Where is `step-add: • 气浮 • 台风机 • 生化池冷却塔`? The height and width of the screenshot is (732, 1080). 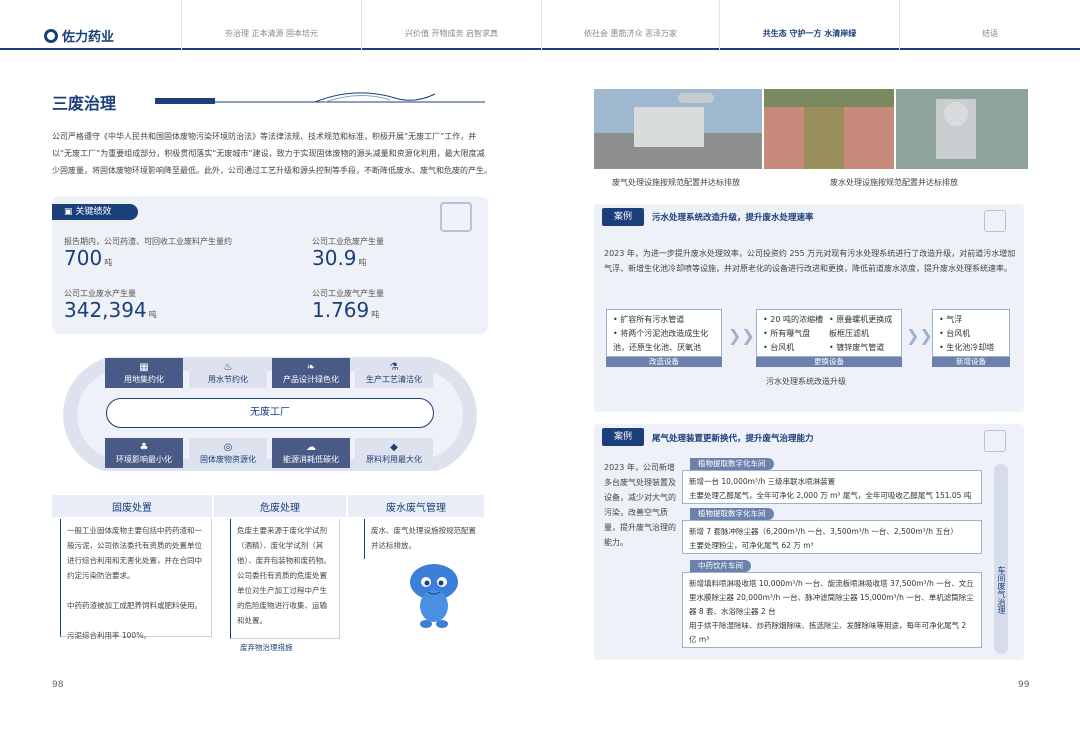
step-add: • 气浮 • 台风机 • 生化池冷却塔 is located at coordinates (971, 333).